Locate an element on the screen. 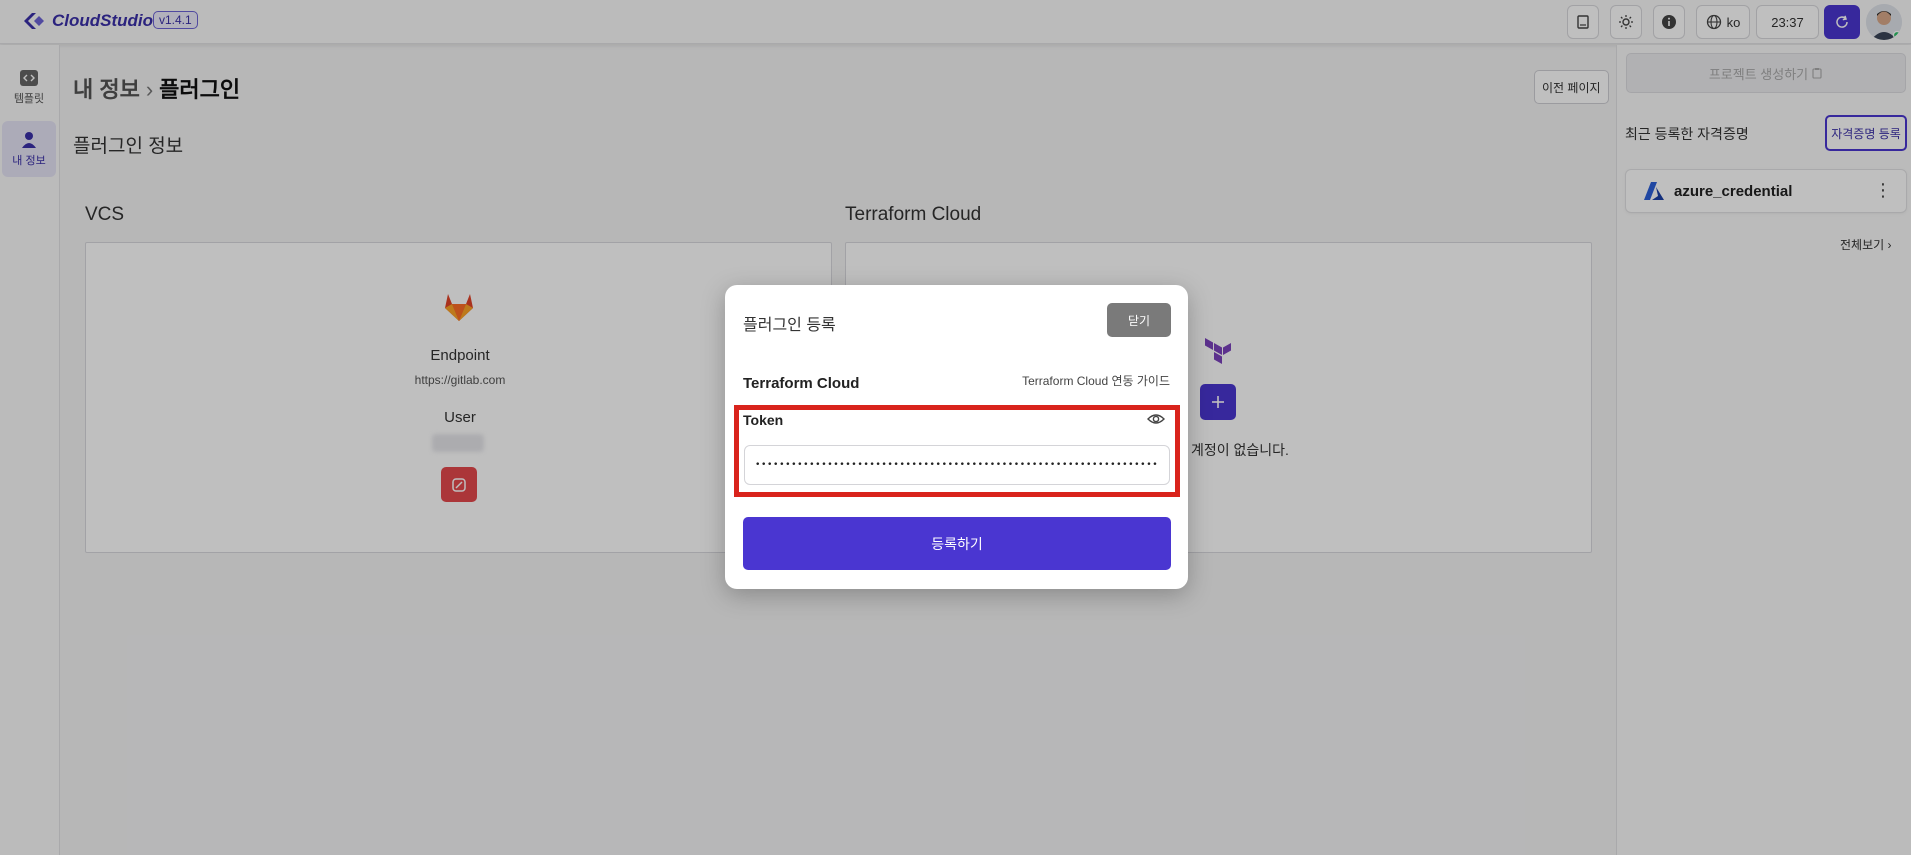 The width and height of the screenshot is (1911, 855). terraform-guide-link: Terraform Cloud 연동 가이드 is located at coordinates (1096, 380).